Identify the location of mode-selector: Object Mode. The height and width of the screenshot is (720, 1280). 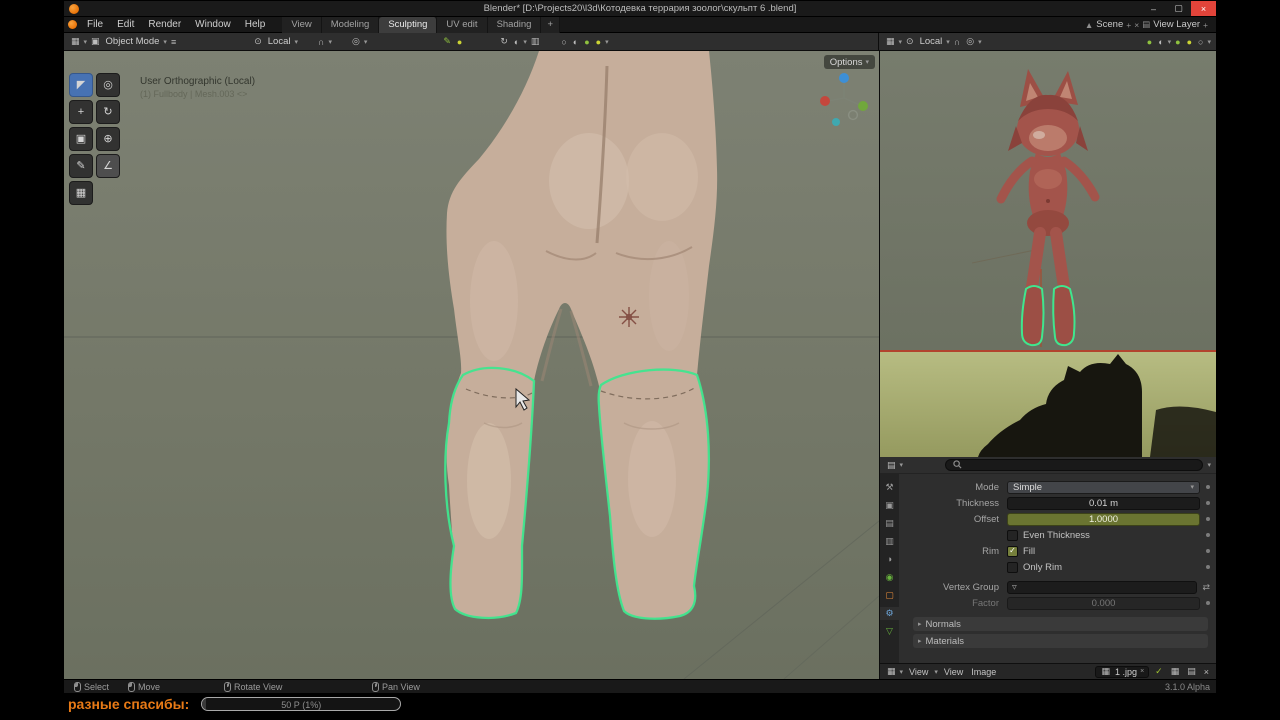
(133, 41).